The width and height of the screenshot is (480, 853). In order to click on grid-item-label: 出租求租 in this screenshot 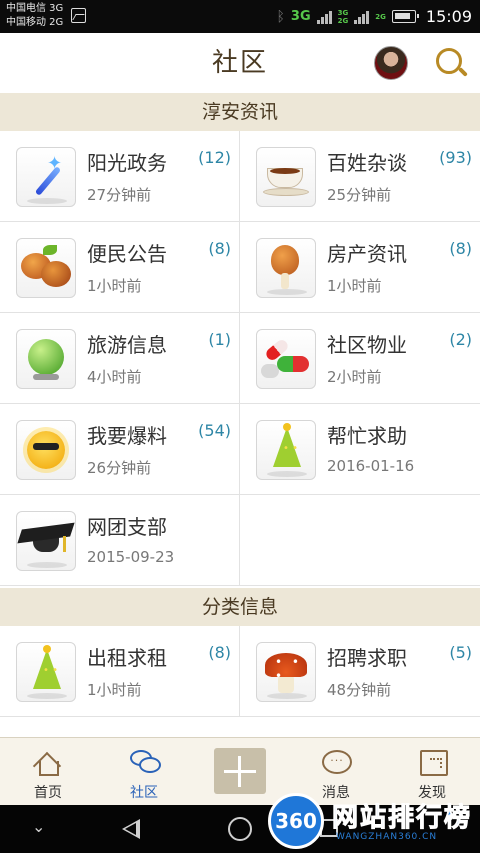, I will do `click(127, 658)`.